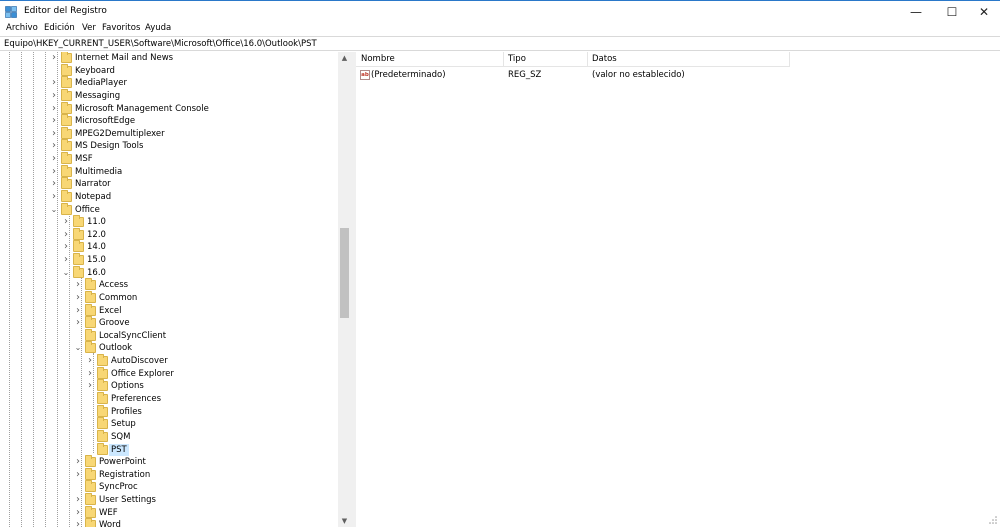  Describe the element at coordinates (190, 70) in the screenshot. I see `tree-item: Keyboard` at that location.